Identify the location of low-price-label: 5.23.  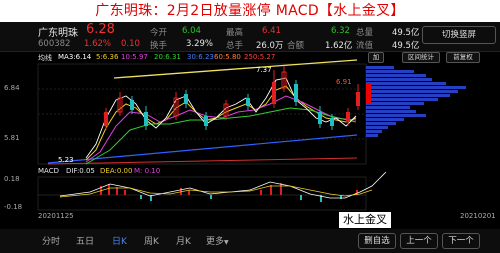
(66, 160).